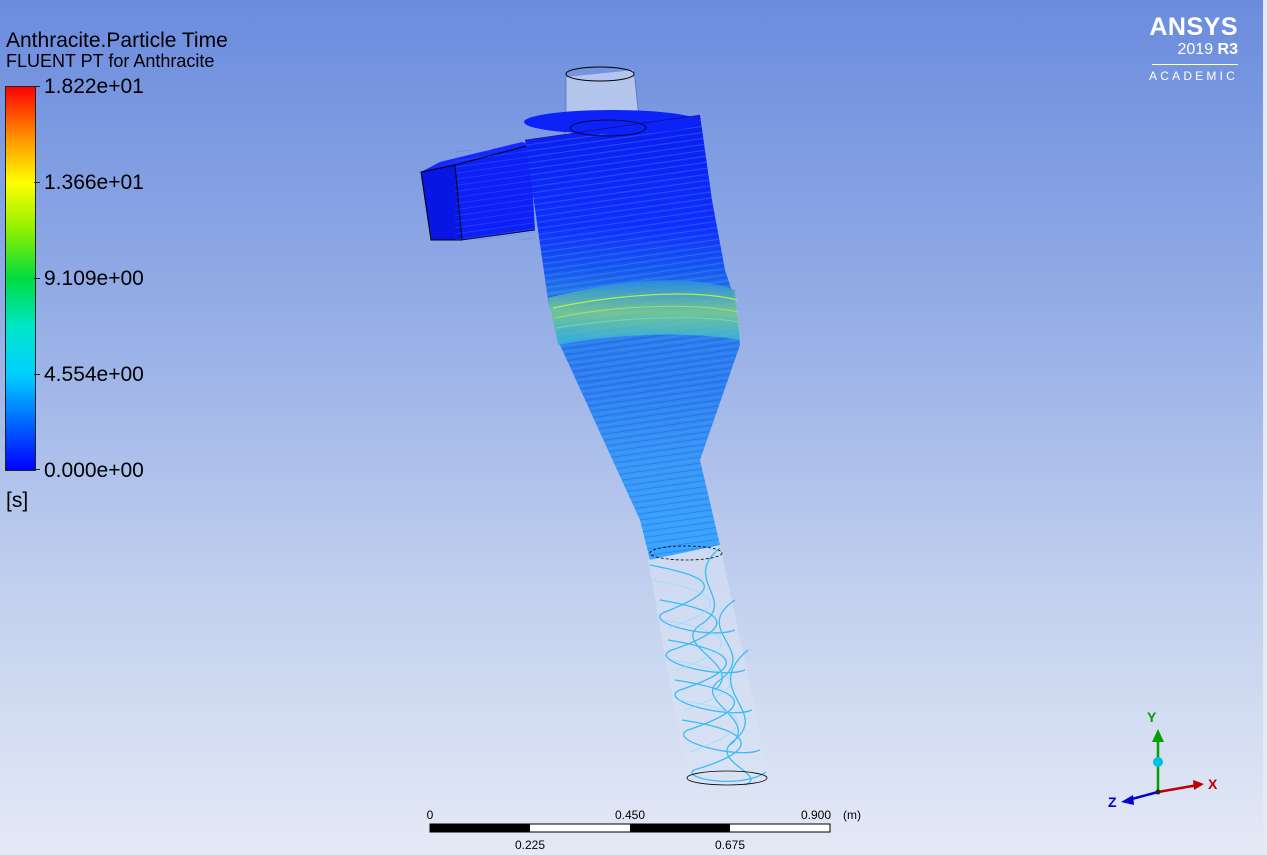  I want to click on legend-units: [s], so click(17, 500).